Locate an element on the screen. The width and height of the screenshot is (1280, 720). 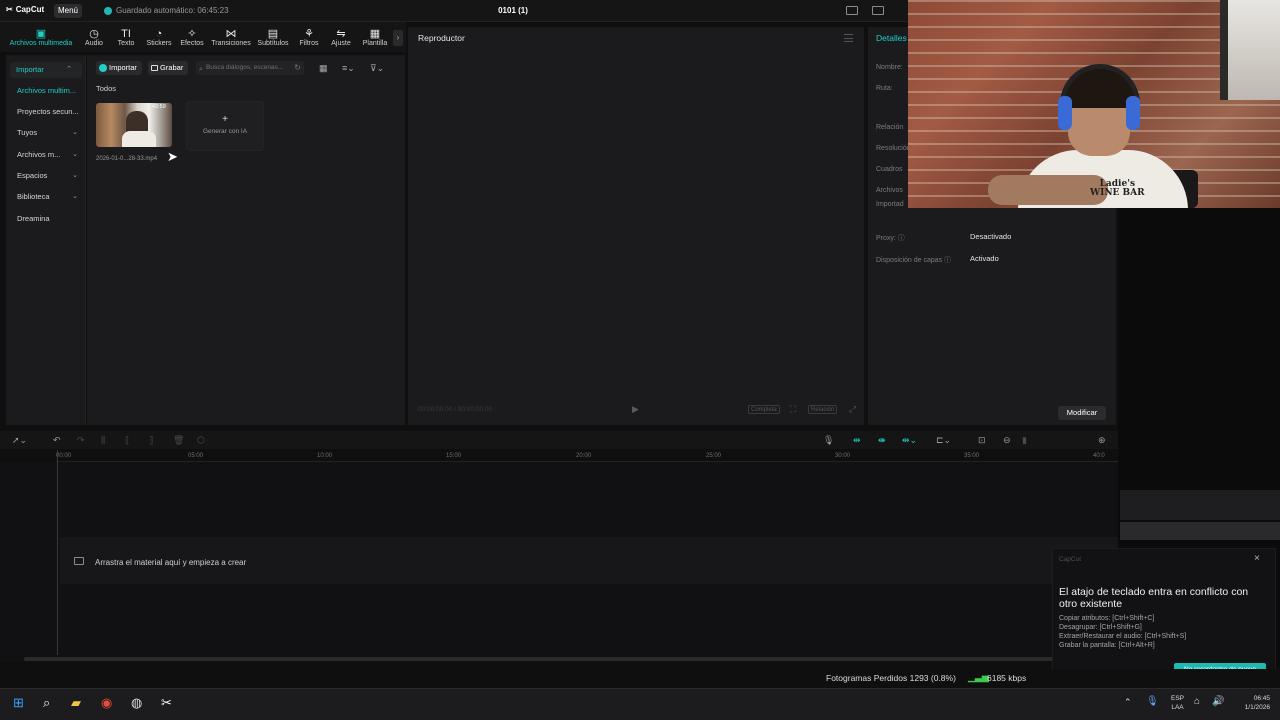
dropped-frames: Fotogramas Perdidos 1293 (0.8%) is located at coordinates (891, 678).